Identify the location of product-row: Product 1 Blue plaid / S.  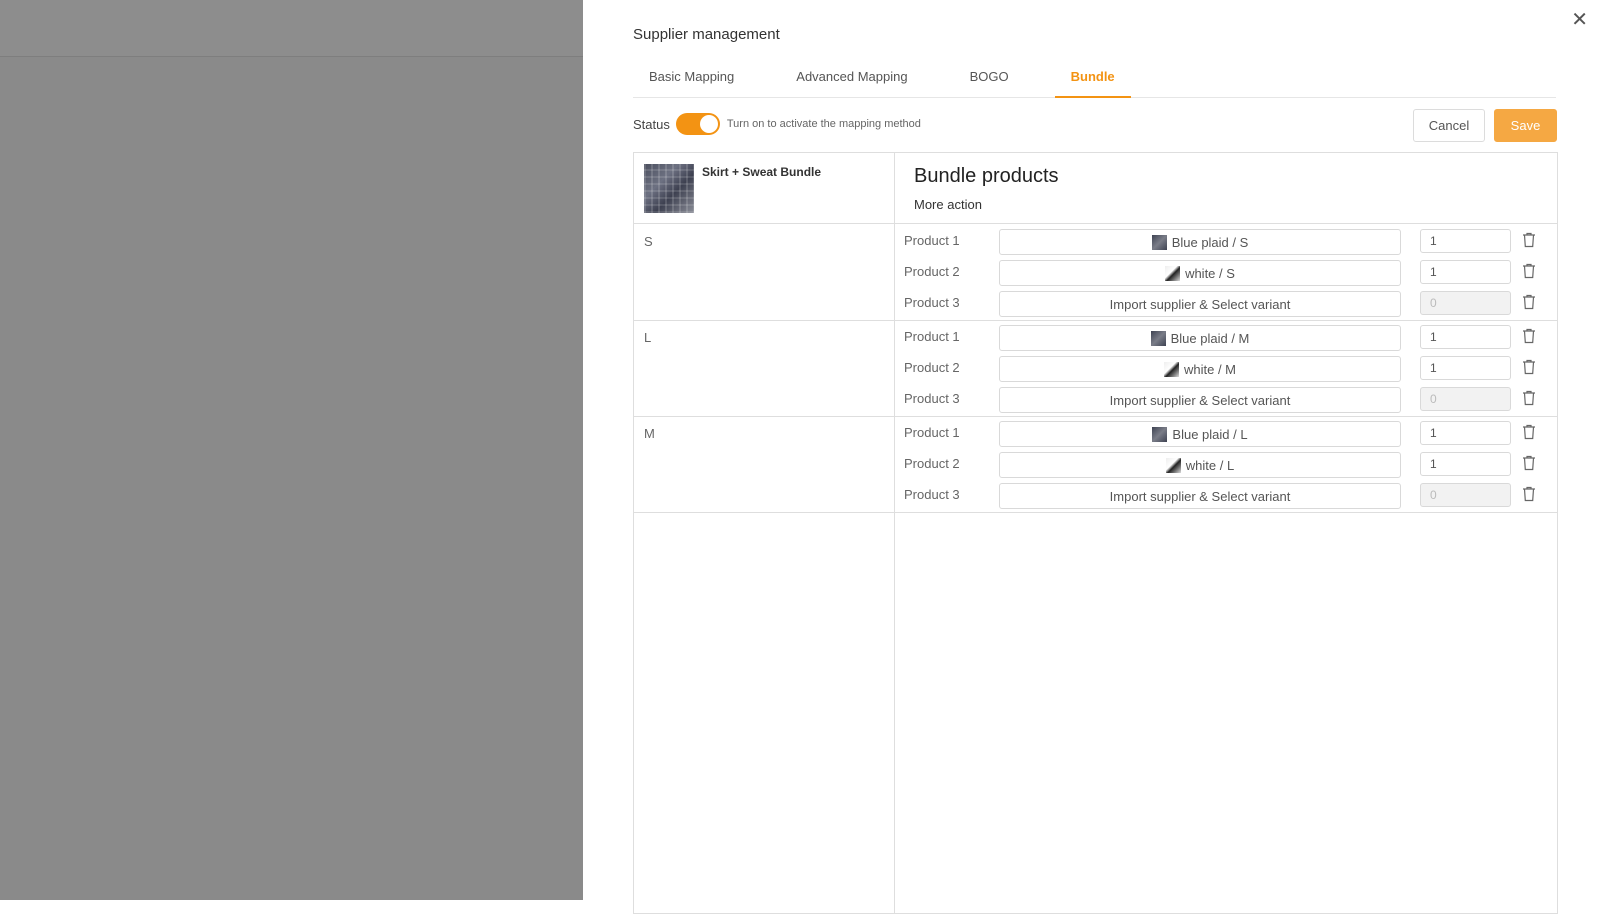
(1224, 242).